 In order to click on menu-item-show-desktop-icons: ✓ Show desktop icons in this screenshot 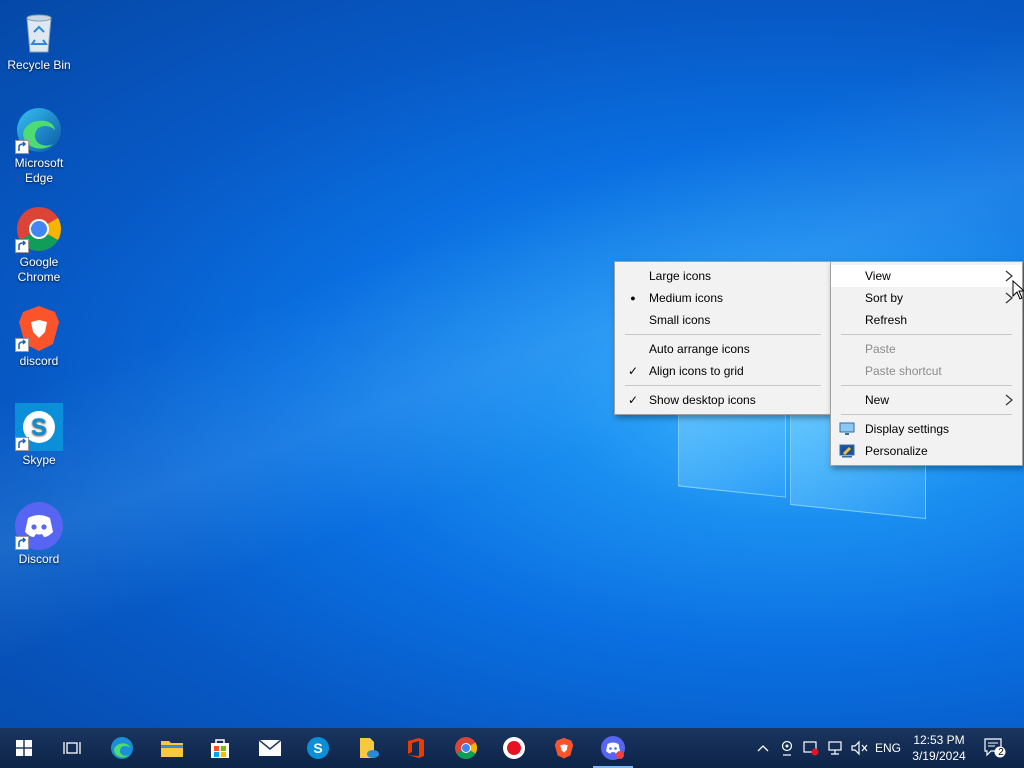, I will do `click(723, 400)`.